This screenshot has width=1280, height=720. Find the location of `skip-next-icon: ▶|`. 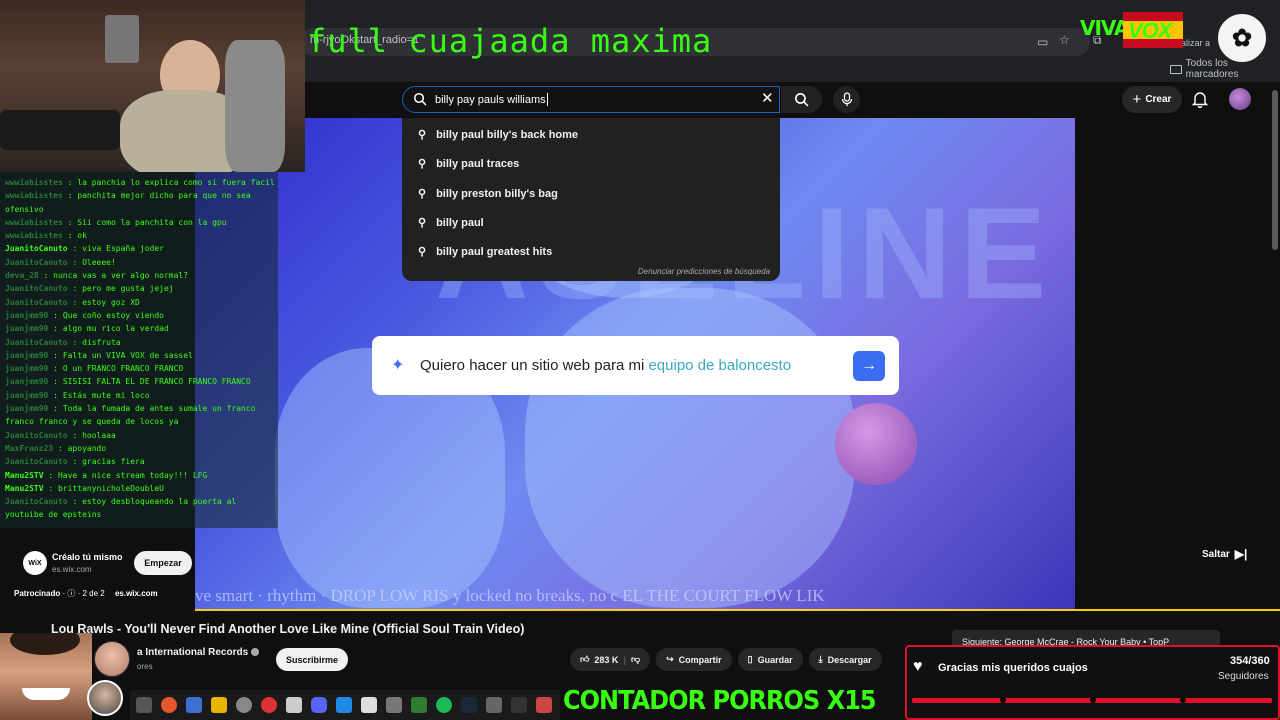

skip-next-icon: ▶| is located at coordinates (1241, 554).